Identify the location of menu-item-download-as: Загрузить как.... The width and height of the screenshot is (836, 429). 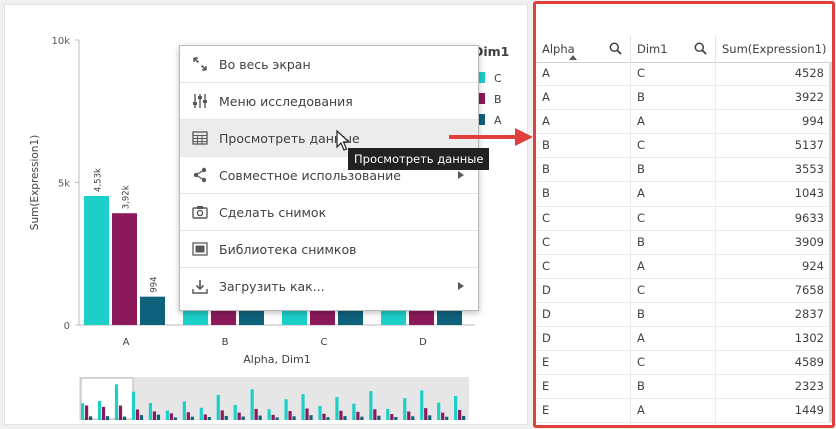
(329, 286).